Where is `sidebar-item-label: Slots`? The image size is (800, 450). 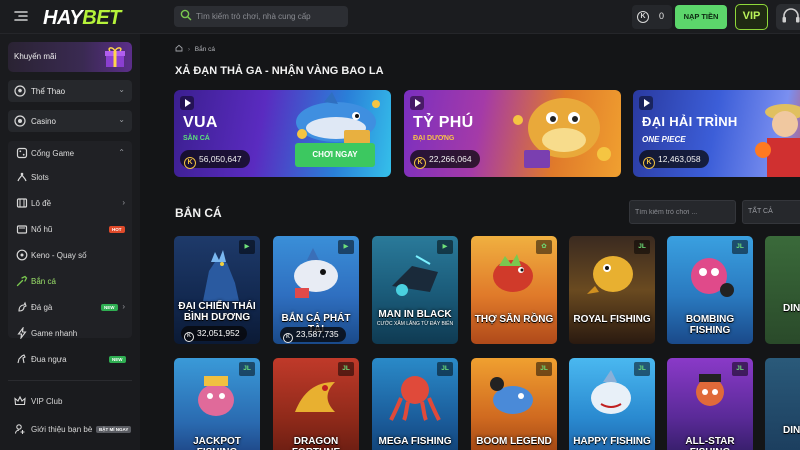 sidebar-item-label: Slots is located at coordinates (40, 177).